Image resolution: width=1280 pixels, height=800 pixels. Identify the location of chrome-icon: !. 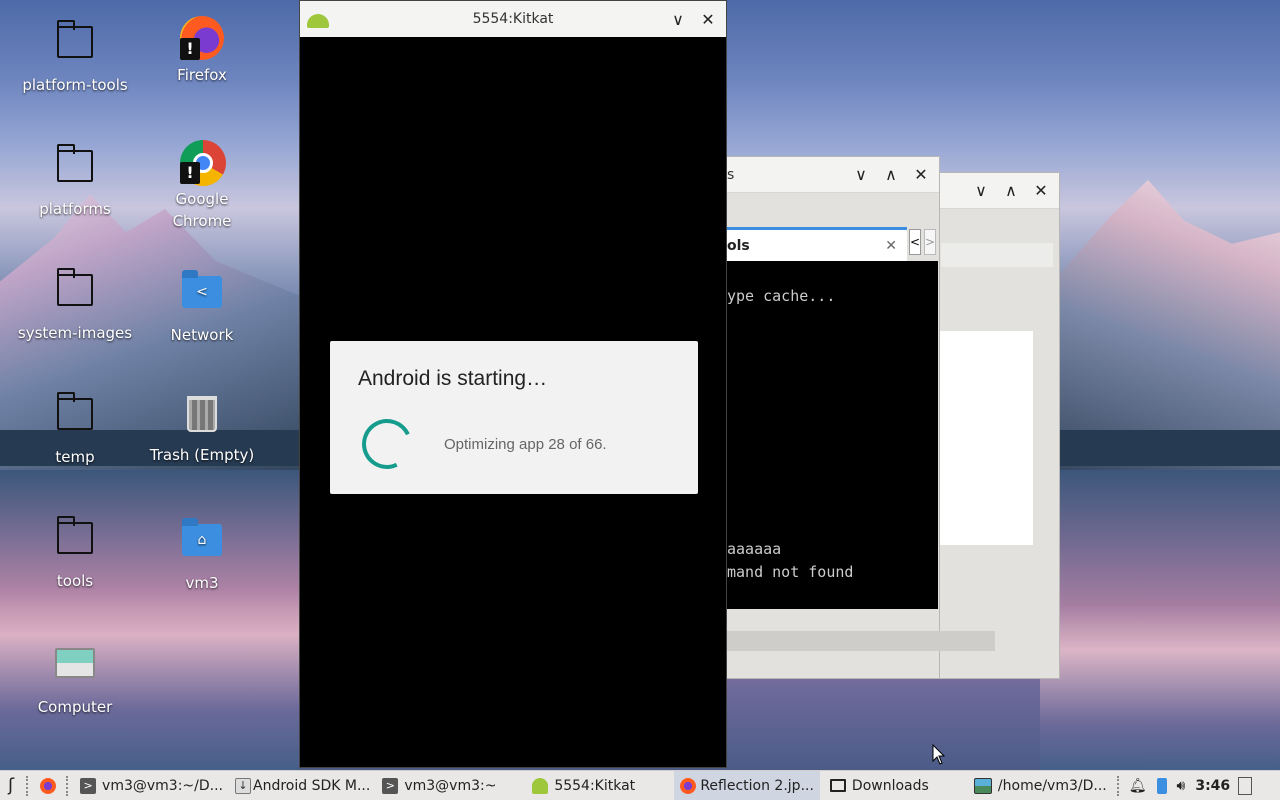
(203, 163).